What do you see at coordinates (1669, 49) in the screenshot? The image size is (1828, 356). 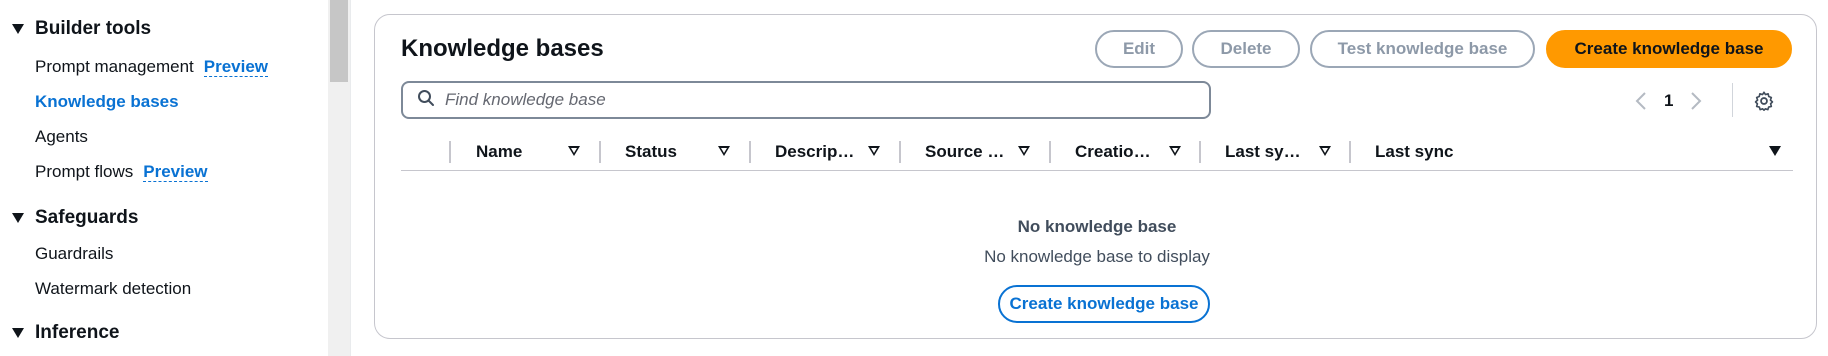 I see `create-knowledge-base-button: Create knowledge base` at bounding box center [1669, 49].